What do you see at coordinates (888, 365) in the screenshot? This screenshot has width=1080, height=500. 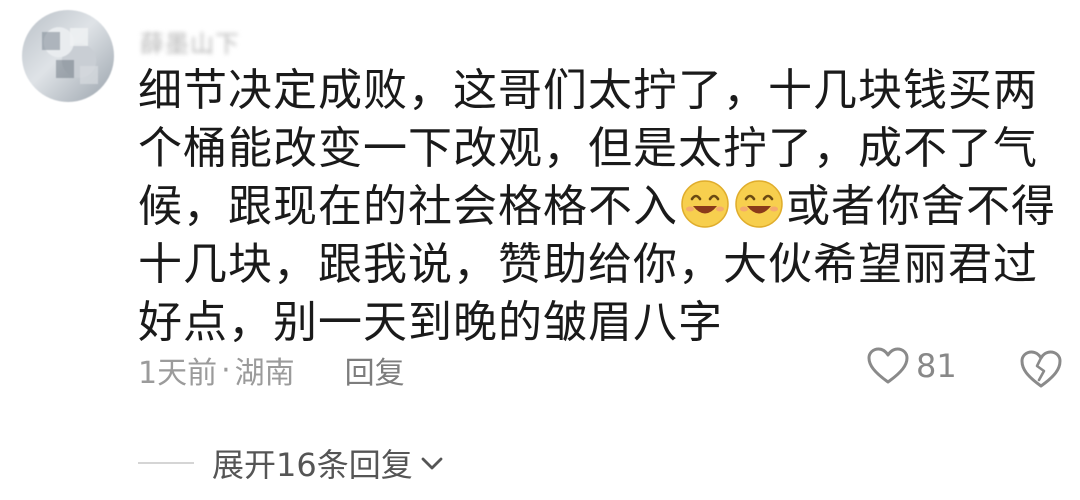 I see `heart-icon` at bounding box center [888, 365].